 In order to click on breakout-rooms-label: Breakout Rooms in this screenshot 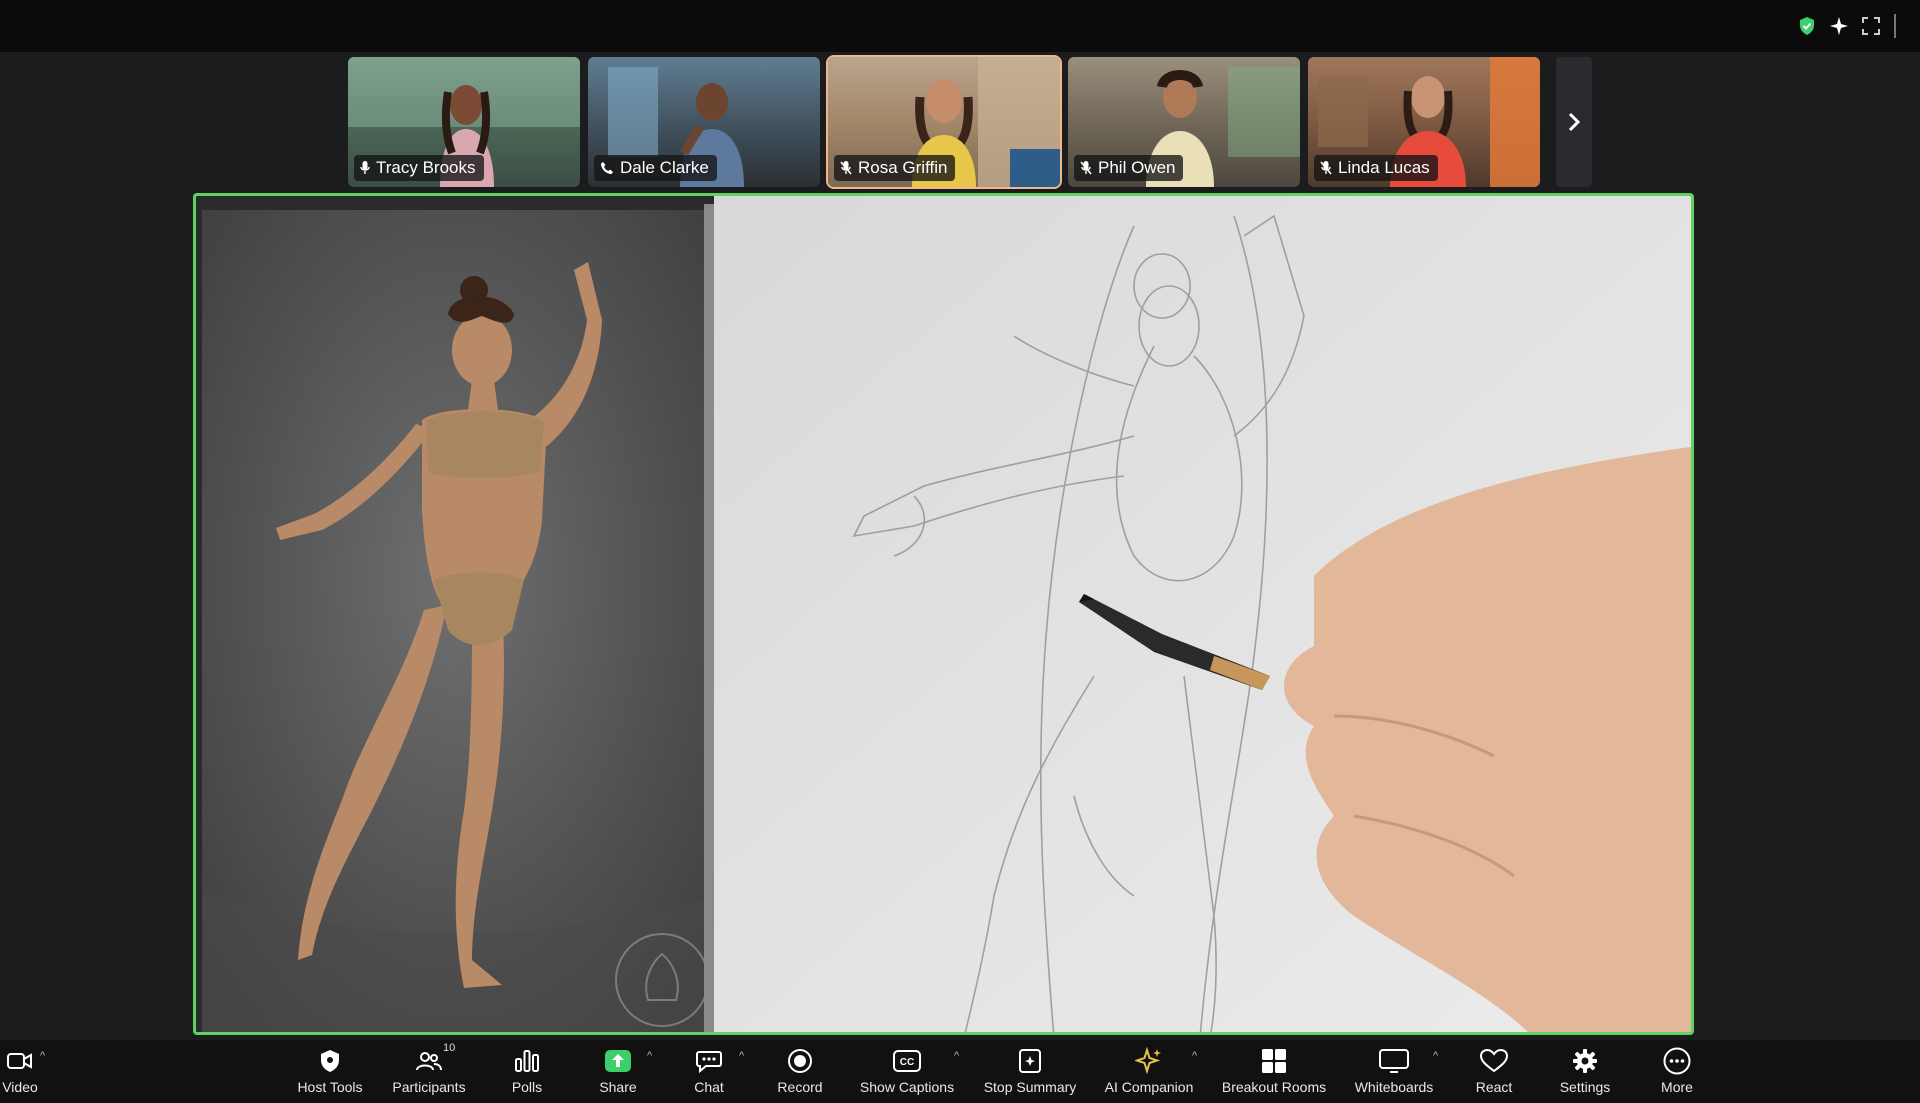, I will do `click(1274, 1087)`.